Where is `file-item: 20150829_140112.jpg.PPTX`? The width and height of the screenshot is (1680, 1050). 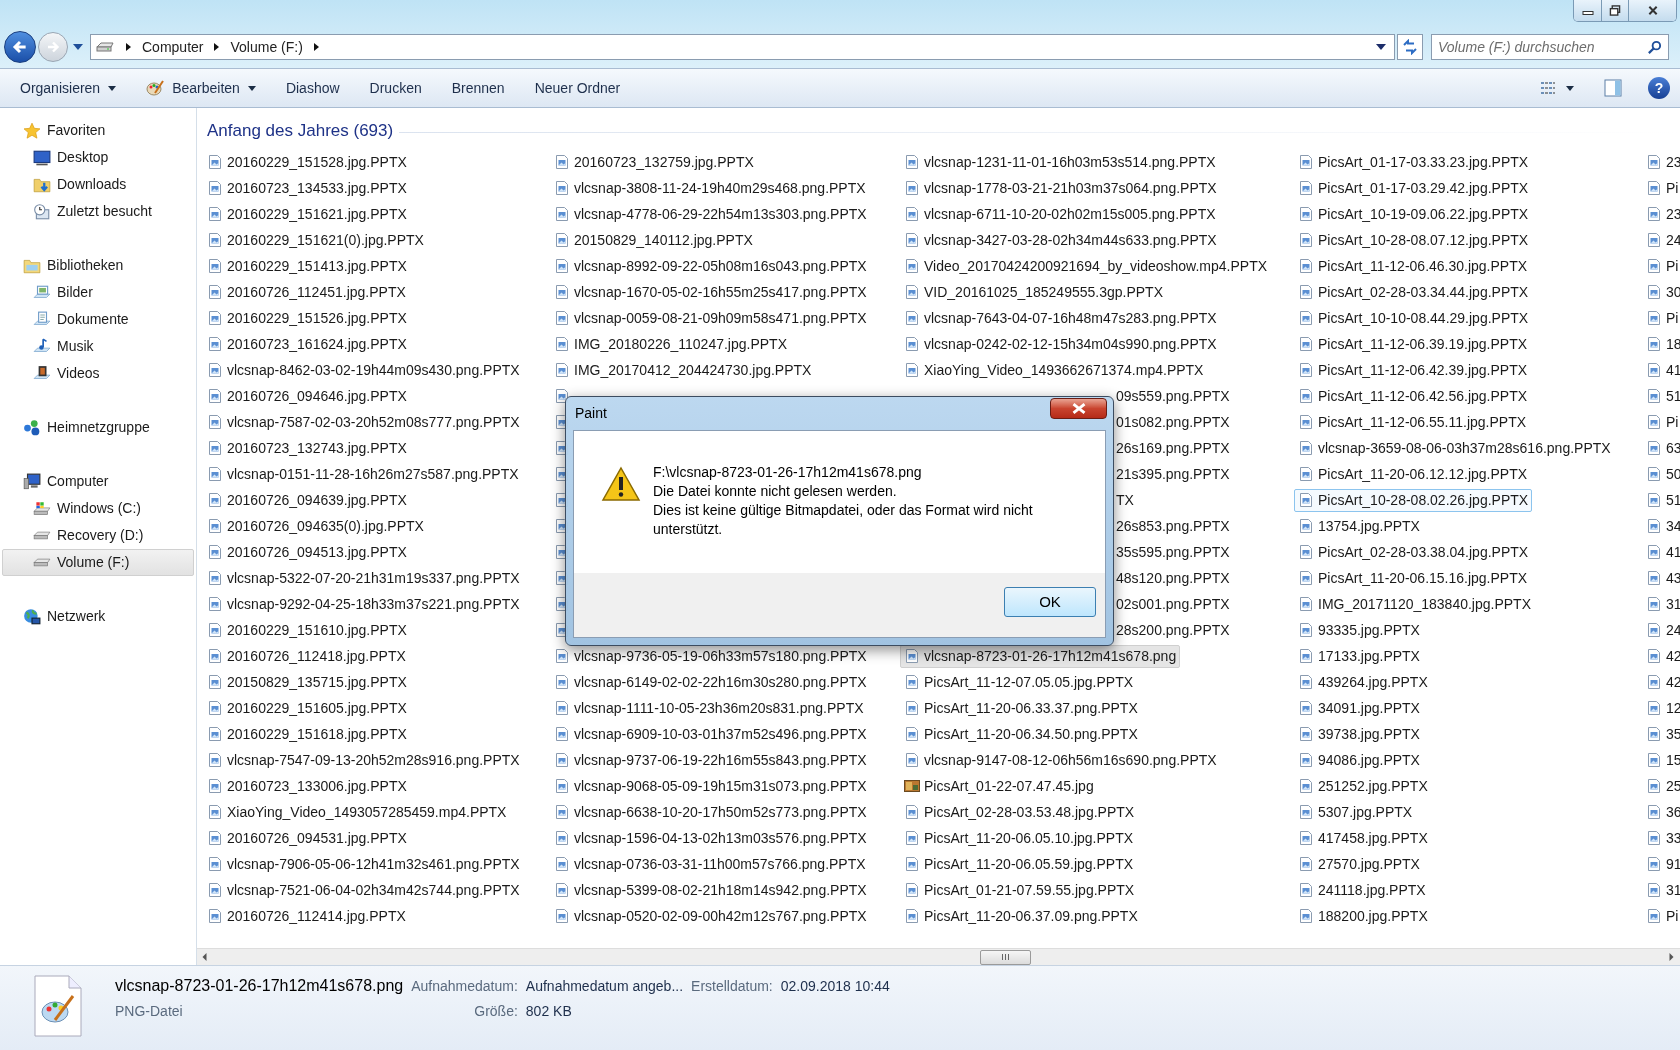 file-item: 20150829_140112.jpg.PPTX is located at coordinates (653, 240).